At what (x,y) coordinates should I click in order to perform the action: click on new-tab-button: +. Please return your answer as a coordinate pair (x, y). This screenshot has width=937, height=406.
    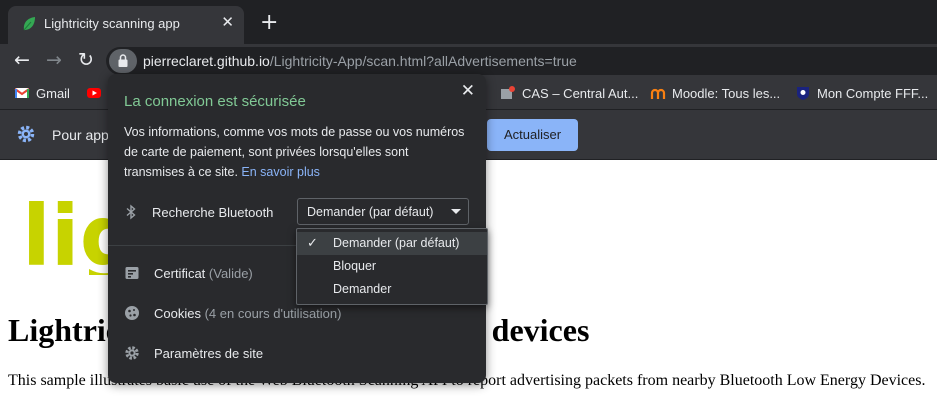
    Looking at the image, I should click on (269, 23).